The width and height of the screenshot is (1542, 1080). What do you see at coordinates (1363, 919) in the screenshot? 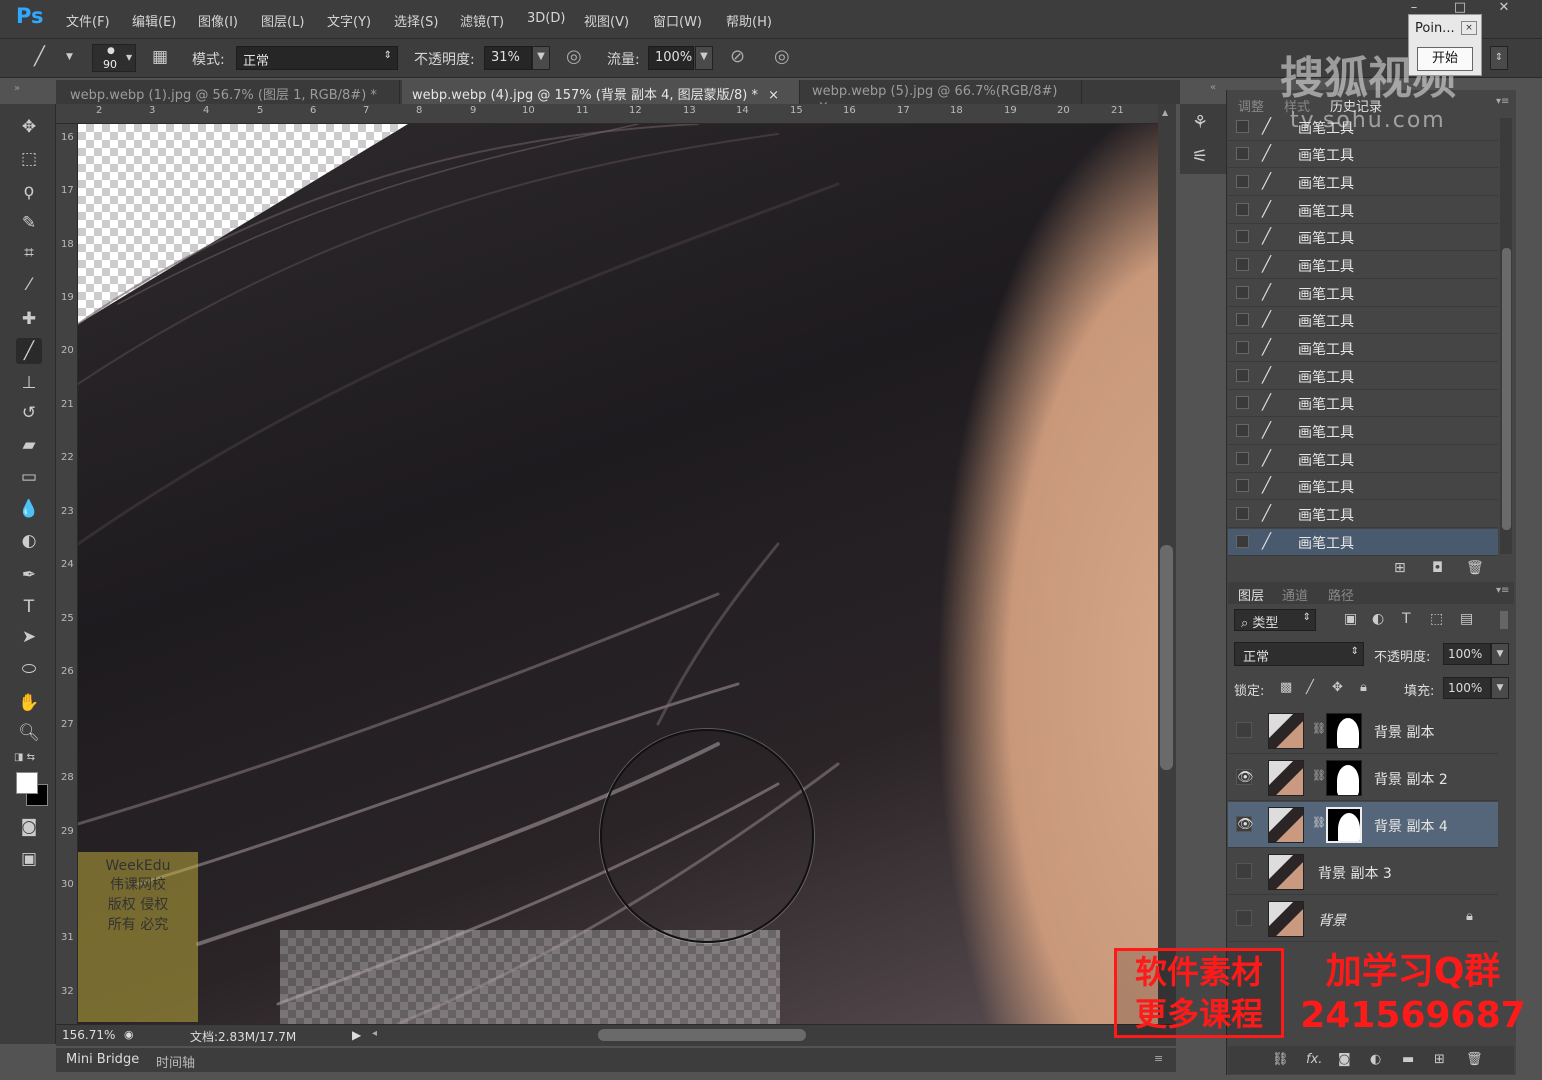
I see `layer-row: 背景 🔒︎` at bounding box center [1363, 919].